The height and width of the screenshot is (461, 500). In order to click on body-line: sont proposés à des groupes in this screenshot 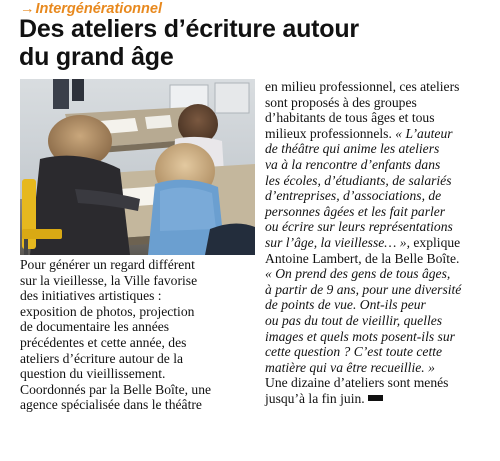, I will do `click(380, 103)`.